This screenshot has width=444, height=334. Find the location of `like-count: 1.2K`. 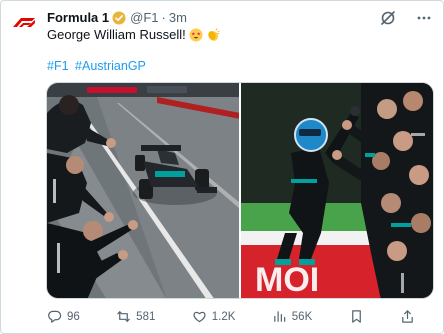

like-count: 1.2K is located at coordinates (223, 316).